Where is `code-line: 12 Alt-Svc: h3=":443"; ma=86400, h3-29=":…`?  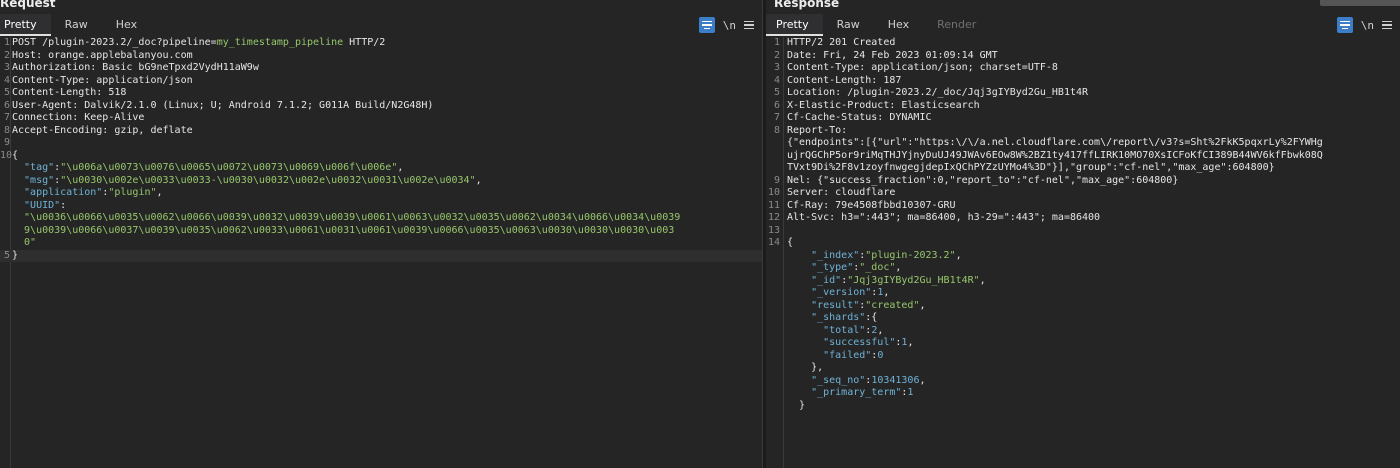 code-line: 12 Alt-Svc: h3=":443"; ma=86400, h3-29=":… is located at coordinates (1083, 218).